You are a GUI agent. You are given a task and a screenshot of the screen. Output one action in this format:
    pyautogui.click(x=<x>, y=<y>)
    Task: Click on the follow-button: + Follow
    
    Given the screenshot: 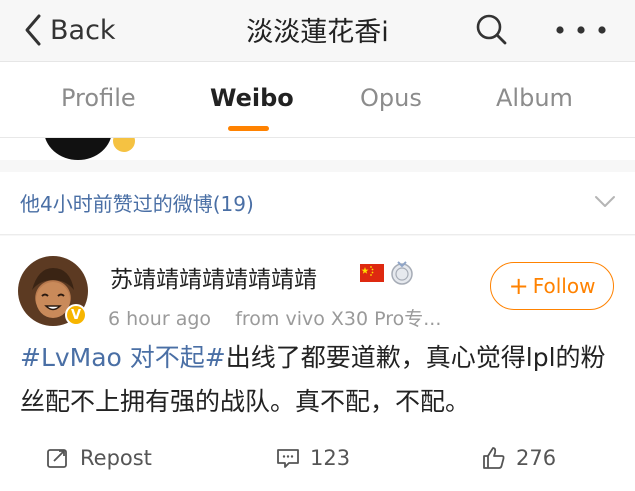 What is the action you would take?
    pyautogui.click(x=552, y=286)
    